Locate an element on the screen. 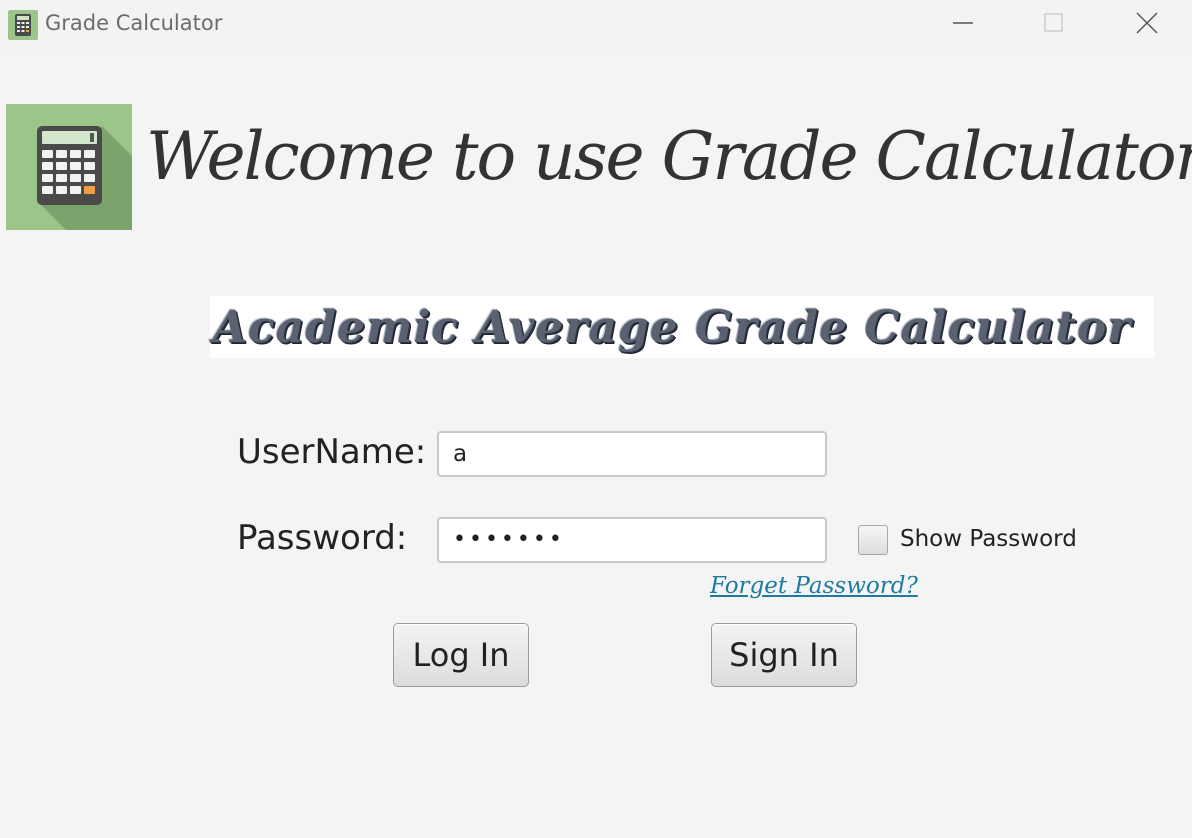  signin-button: Sign In is located at coordinates (784, 655).